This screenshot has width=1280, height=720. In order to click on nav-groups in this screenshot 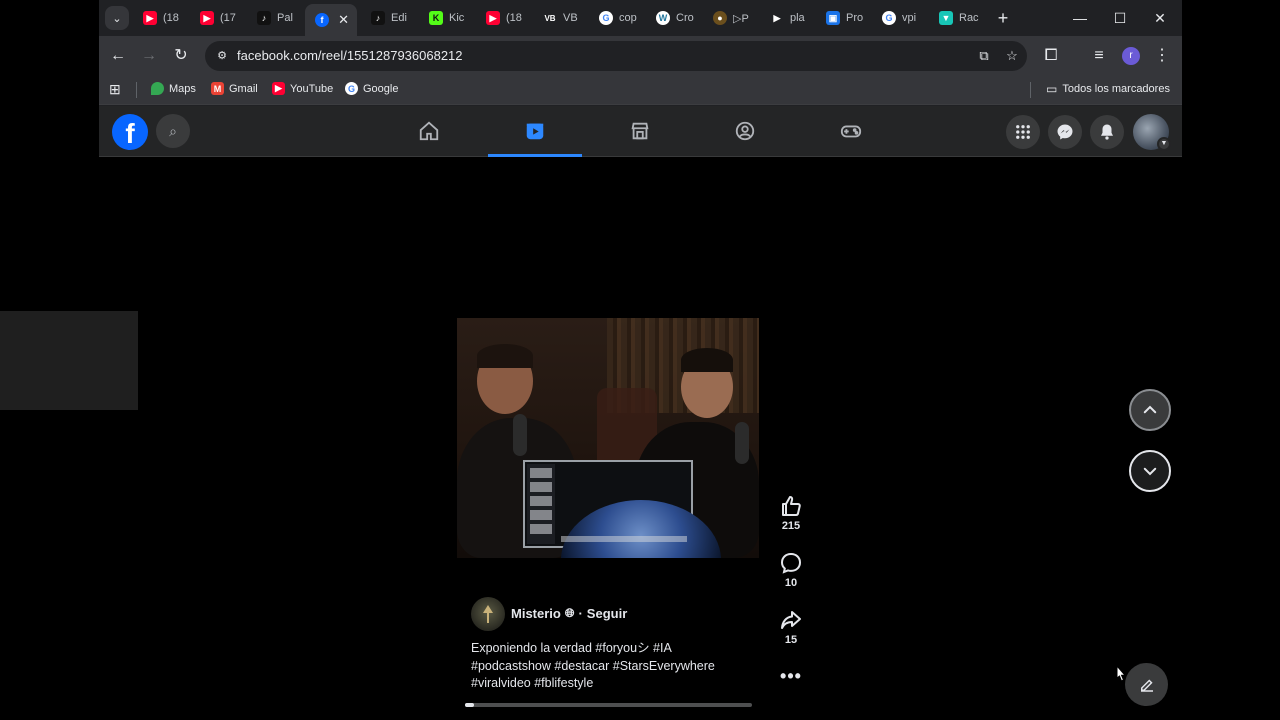, I will do `click(745, 131)`.